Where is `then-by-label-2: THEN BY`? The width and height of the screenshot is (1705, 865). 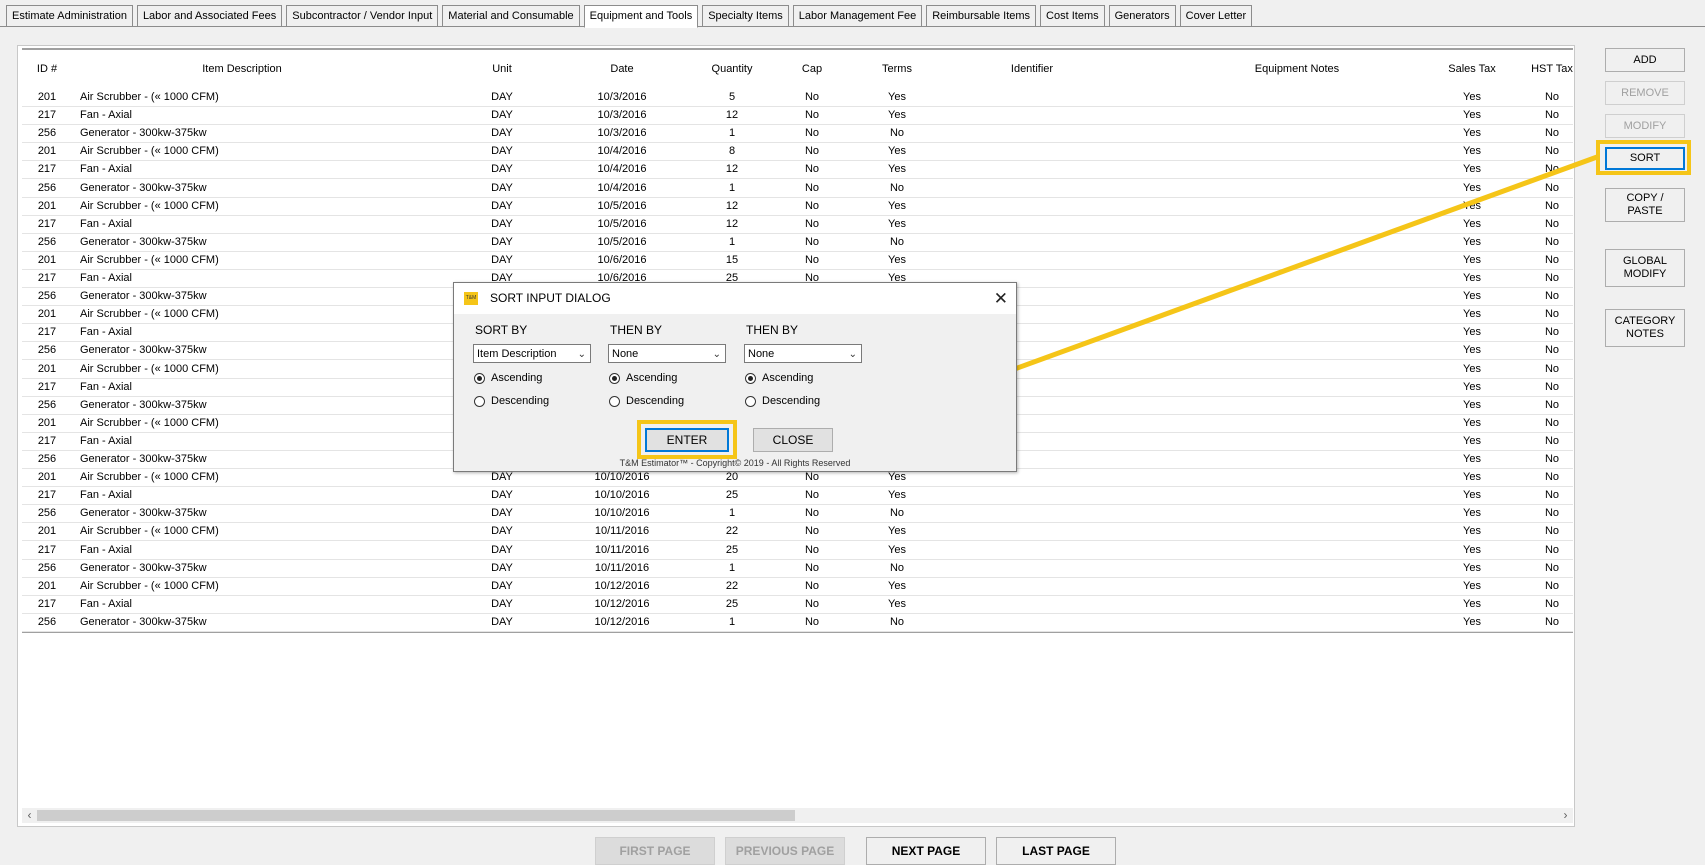
then-by-label-2: THEN BY is located at coordinates (772, 330).